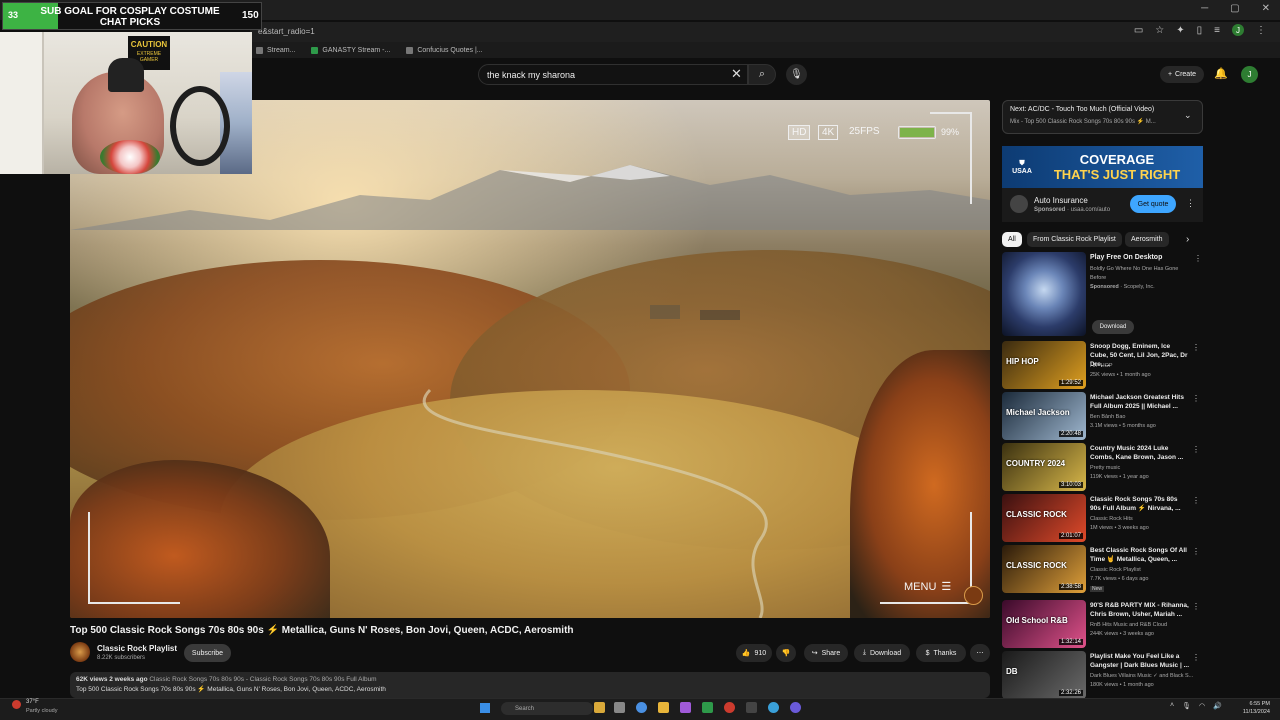 Image resolution: width=1280 pixels, height=720 pixels. Describe the element at coordinates (1182, 74) in the screenshot. I see `create-button: + Create` at that location.